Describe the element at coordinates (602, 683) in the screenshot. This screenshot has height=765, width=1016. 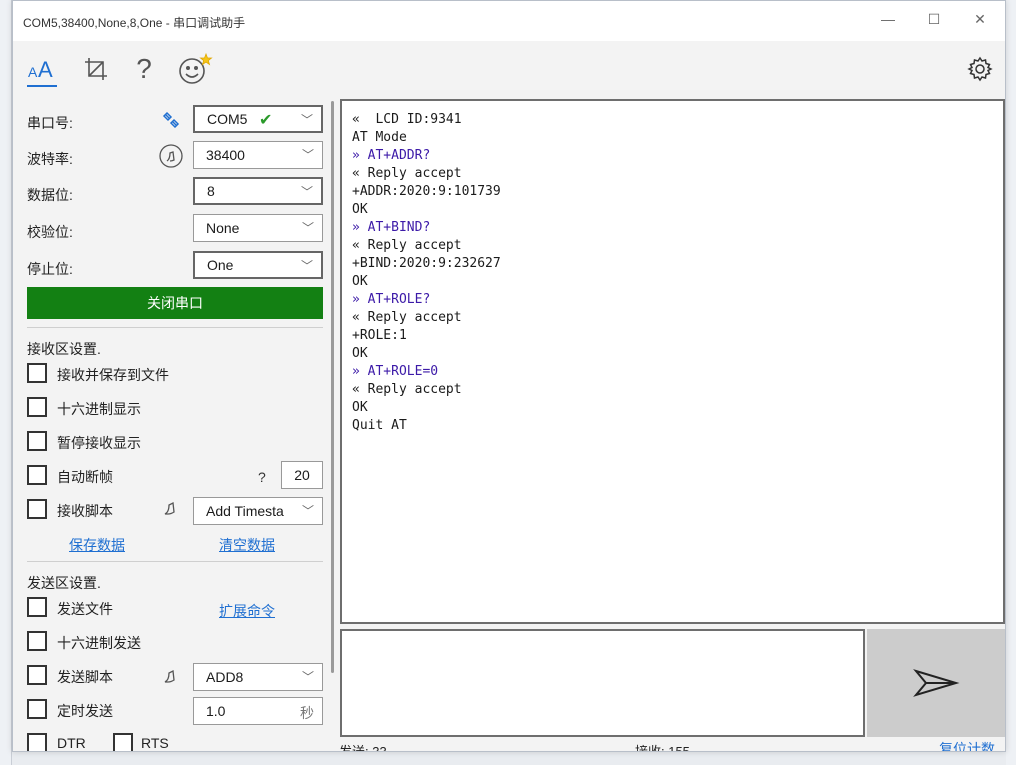
I see `send-input` at that location.